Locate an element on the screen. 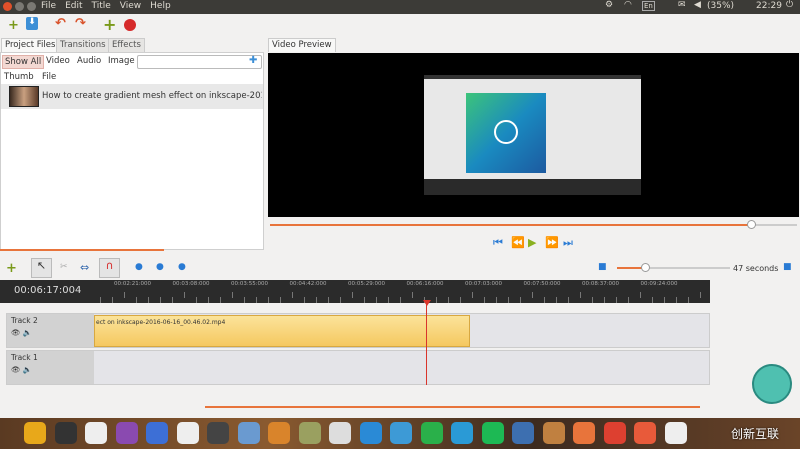  filter-video: Video is located at coordinates (58, 61).